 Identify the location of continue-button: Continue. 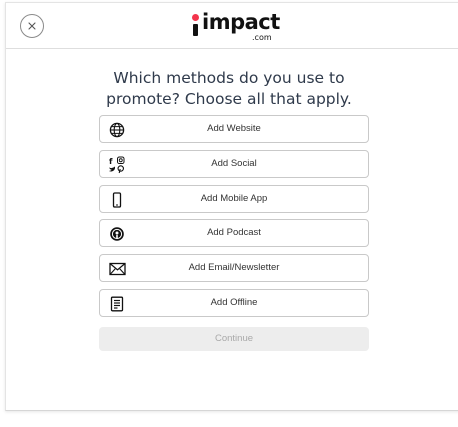
(234, 339).